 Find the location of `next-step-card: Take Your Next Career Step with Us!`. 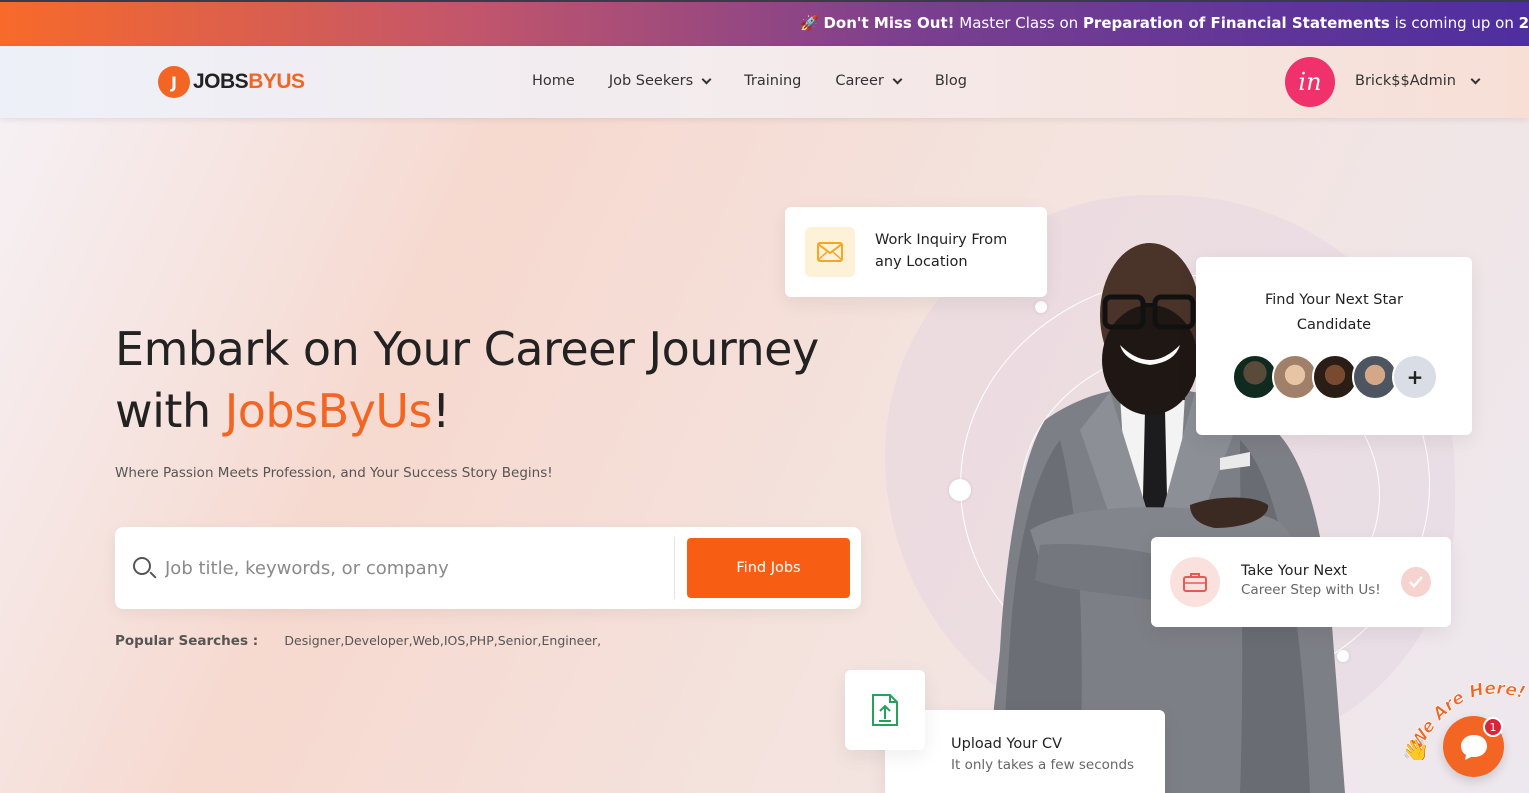

next-step-card: Take Your Next Career Step with Us! is located at coordinates (1301, 582).